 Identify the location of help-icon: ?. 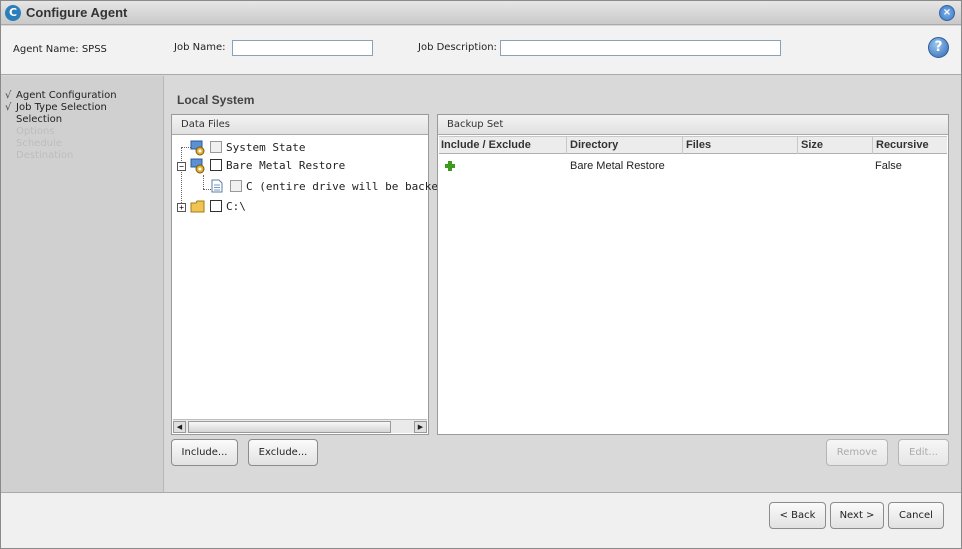
(938, 47).